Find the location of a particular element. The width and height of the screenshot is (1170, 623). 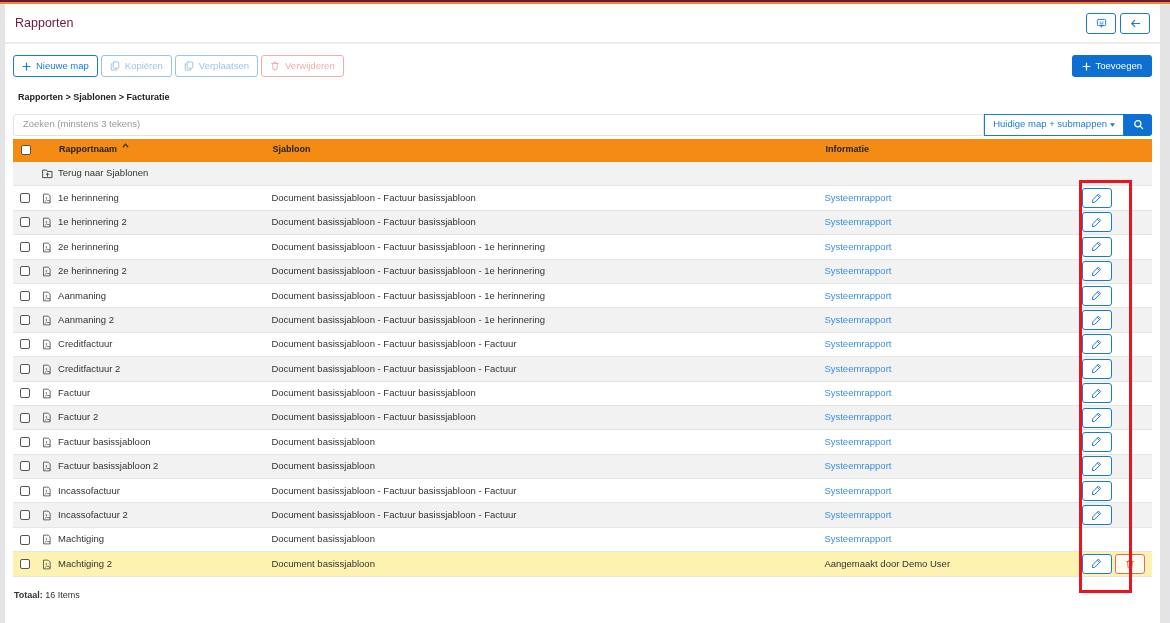

report-name: Factuur 2 is located at coordinates (78, 417).